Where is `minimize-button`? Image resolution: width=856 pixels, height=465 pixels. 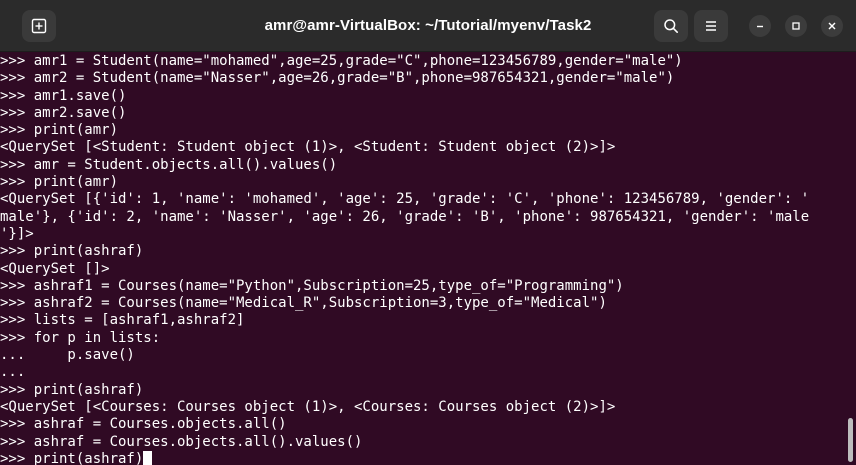 minimize-button is located at coordinates (760, 26).